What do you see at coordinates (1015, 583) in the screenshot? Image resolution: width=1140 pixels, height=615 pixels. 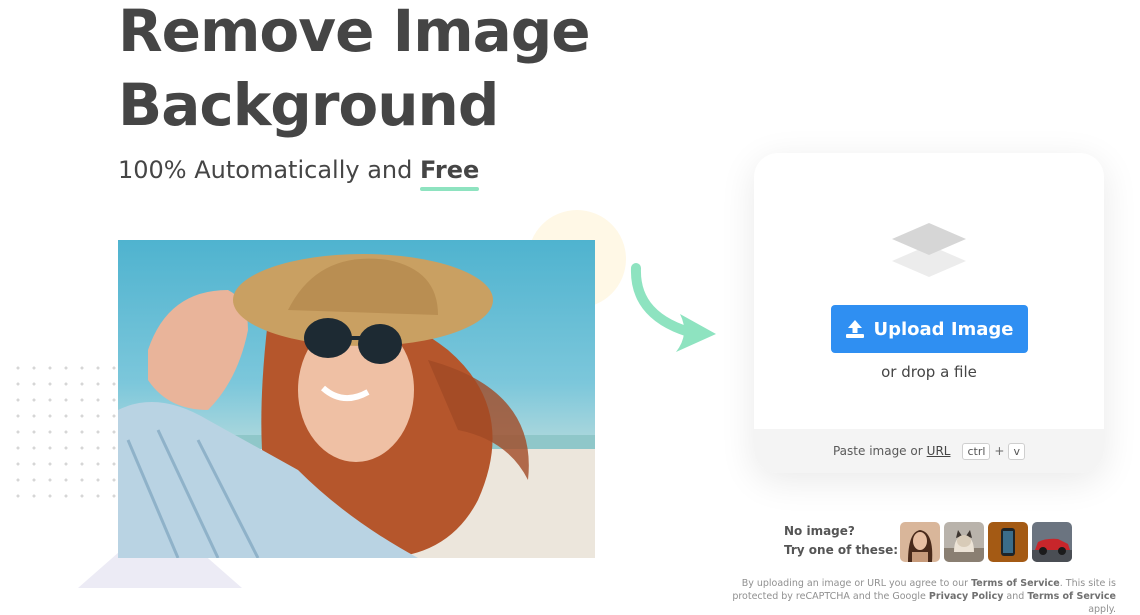 I see `terms-of-service-link: Terms of Service` at bounding box center [1015, 583].